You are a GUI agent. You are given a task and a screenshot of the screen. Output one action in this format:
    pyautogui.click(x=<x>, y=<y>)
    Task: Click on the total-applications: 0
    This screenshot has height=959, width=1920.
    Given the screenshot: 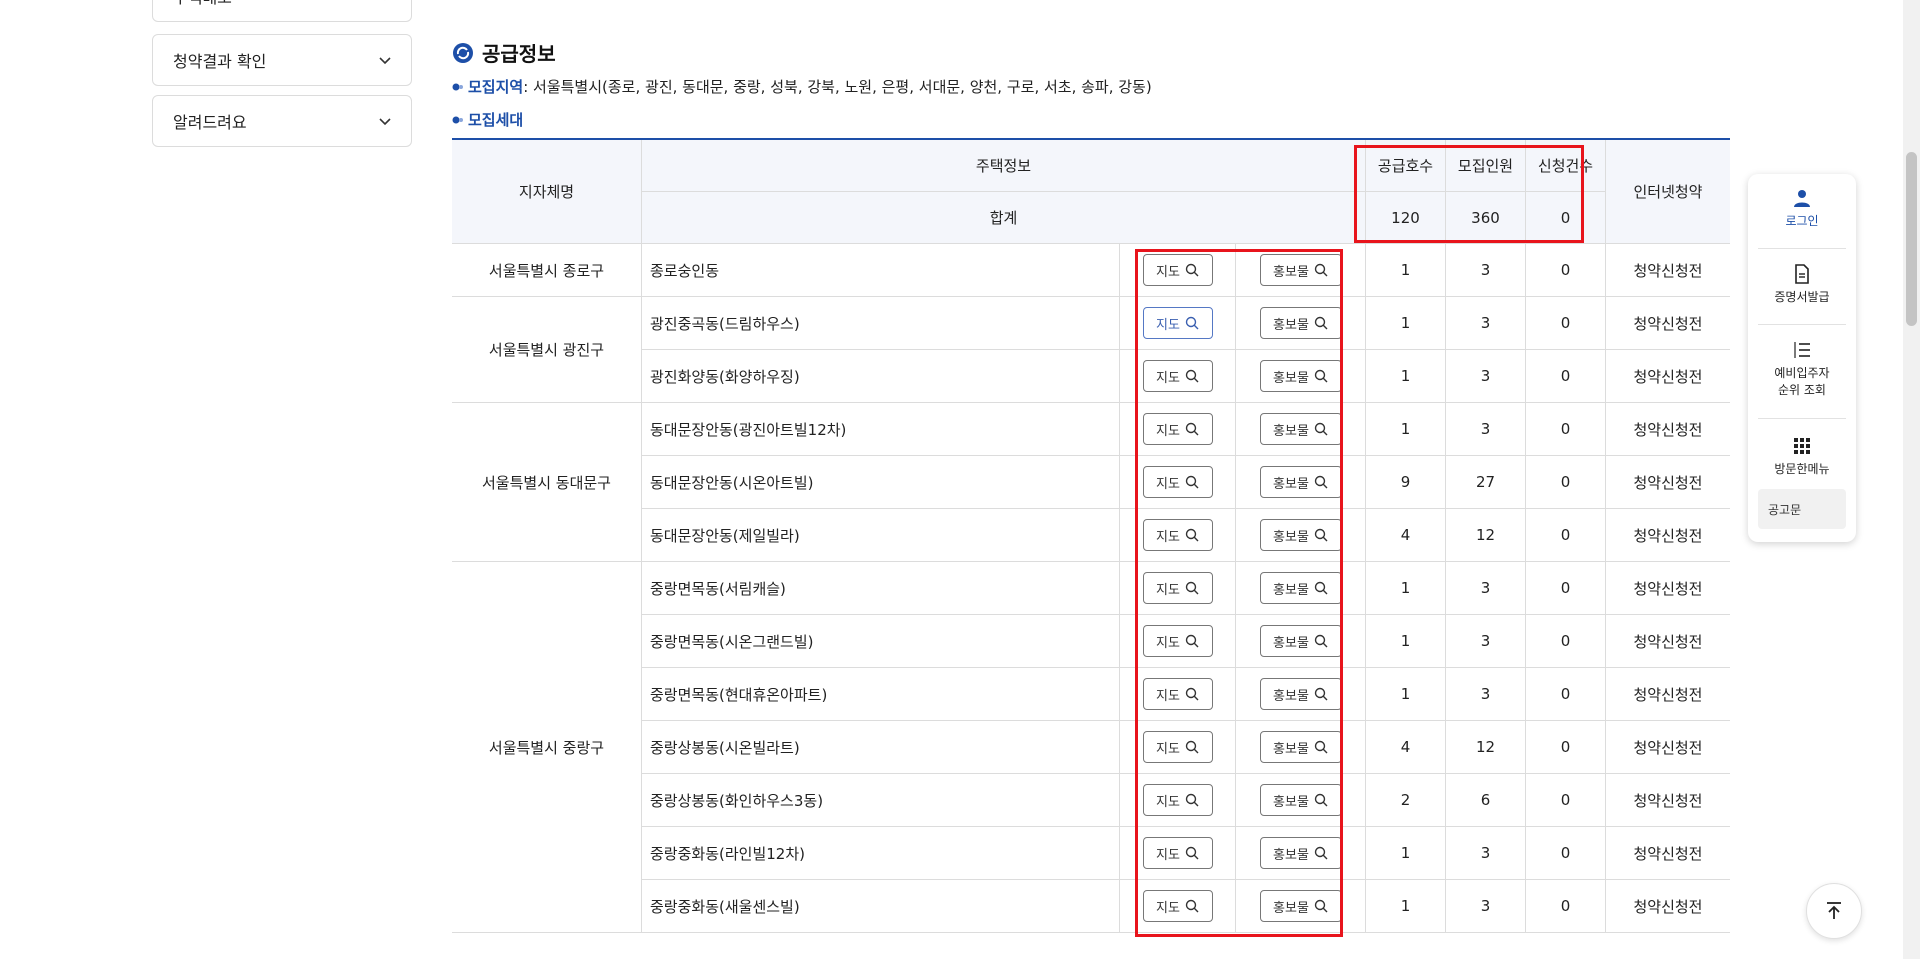 What is the action you would take?
    pyautogui.click(x=1566, y=217)
    